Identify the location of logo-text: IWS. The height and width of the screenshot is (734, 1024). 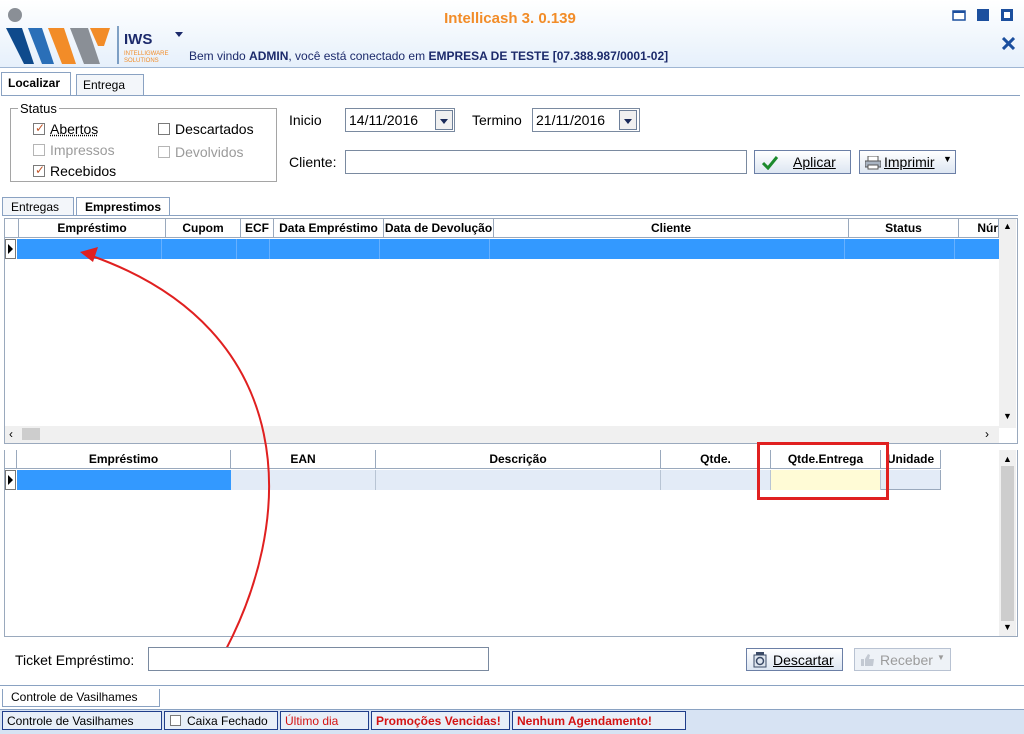
(138, 39).